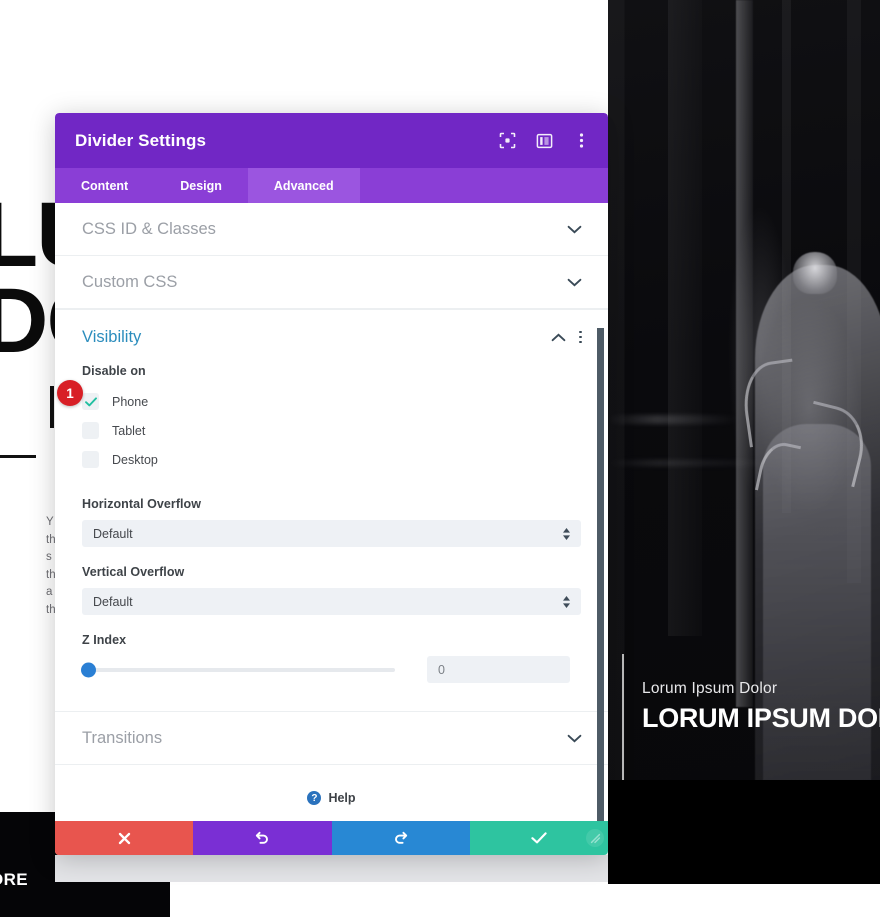 Image resolution: width=880 pixels, height=917 pixels. Describe the element at coordinates (331, 401) in the screenshot. I see `checkbox-row-phone: Phone` at that location.